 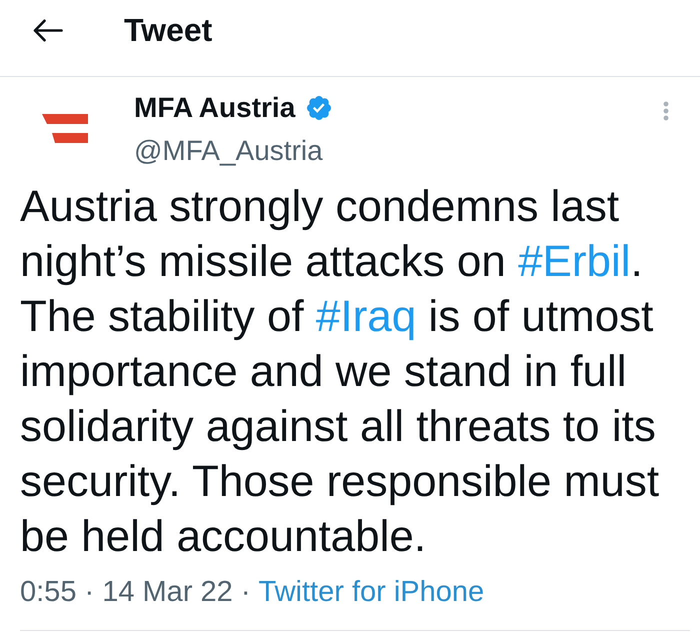 I want to click on more-vertical-icon, so click(x=666, y=111).